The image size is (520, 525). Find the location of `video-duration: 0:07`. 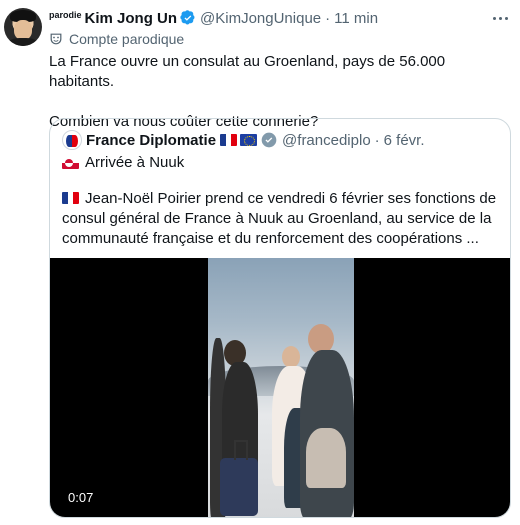

video-duration: 0:07 is located at coordinates (81, 497).